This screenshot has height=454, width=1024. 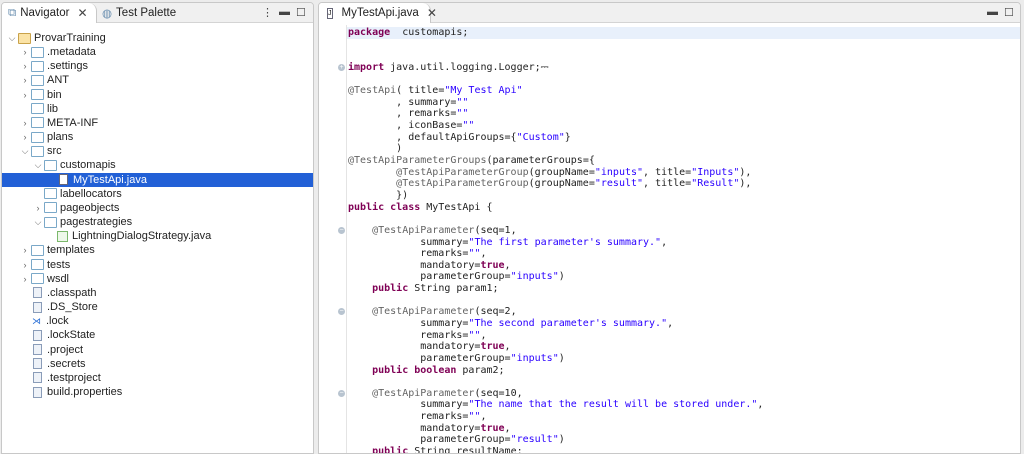 I want to click on tree-item: ⌵ customapis, so click(x=157, y=165).